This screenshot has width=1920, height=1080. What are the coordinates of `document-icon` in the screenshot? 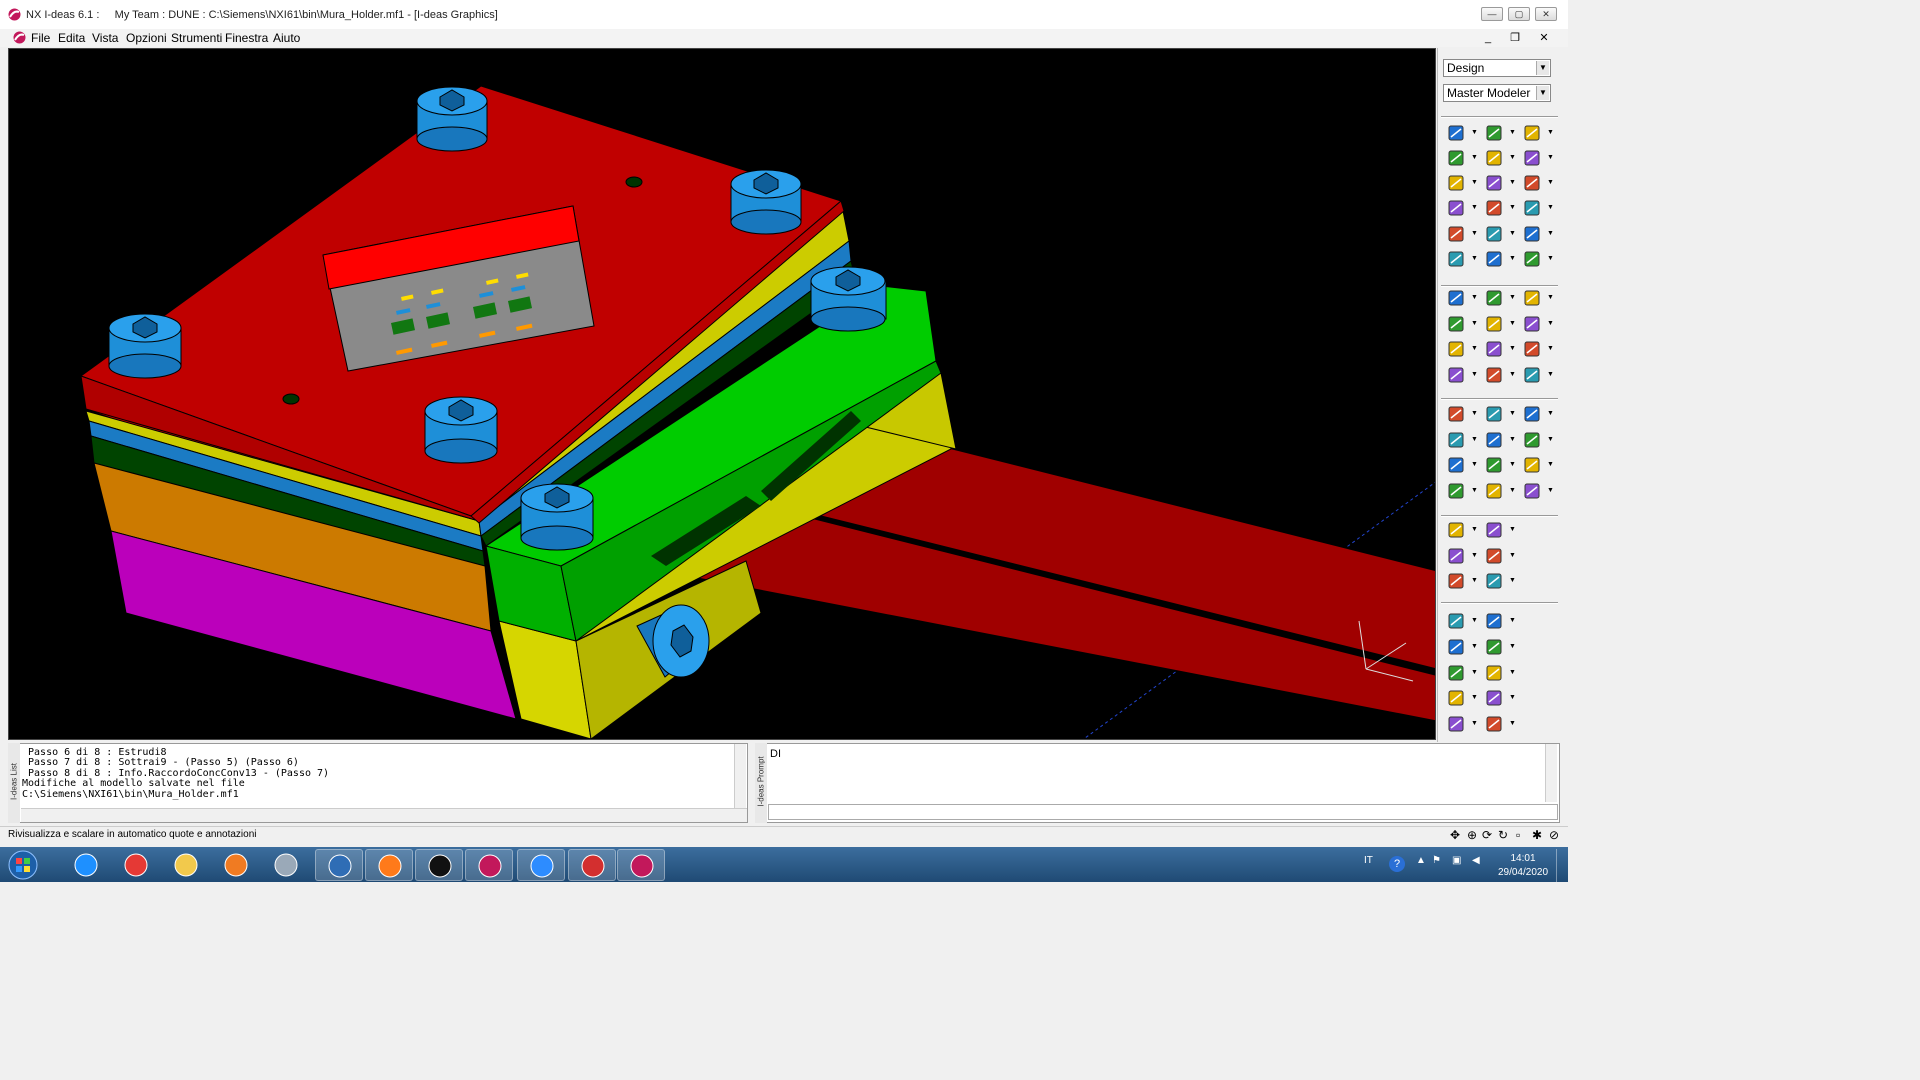 It's located at (19, 37).